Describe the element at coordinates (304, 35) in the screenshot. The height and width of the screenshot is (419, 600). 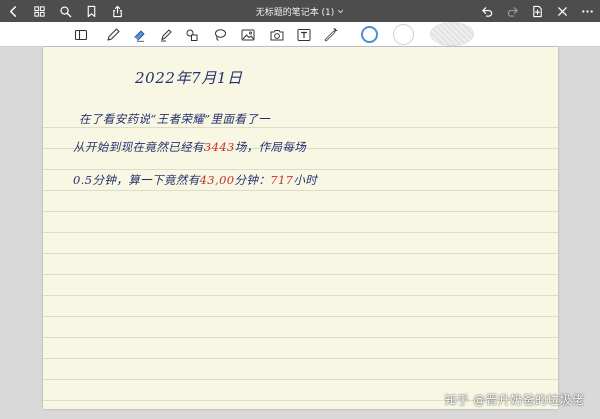
I see `text-box-icon` at that location.